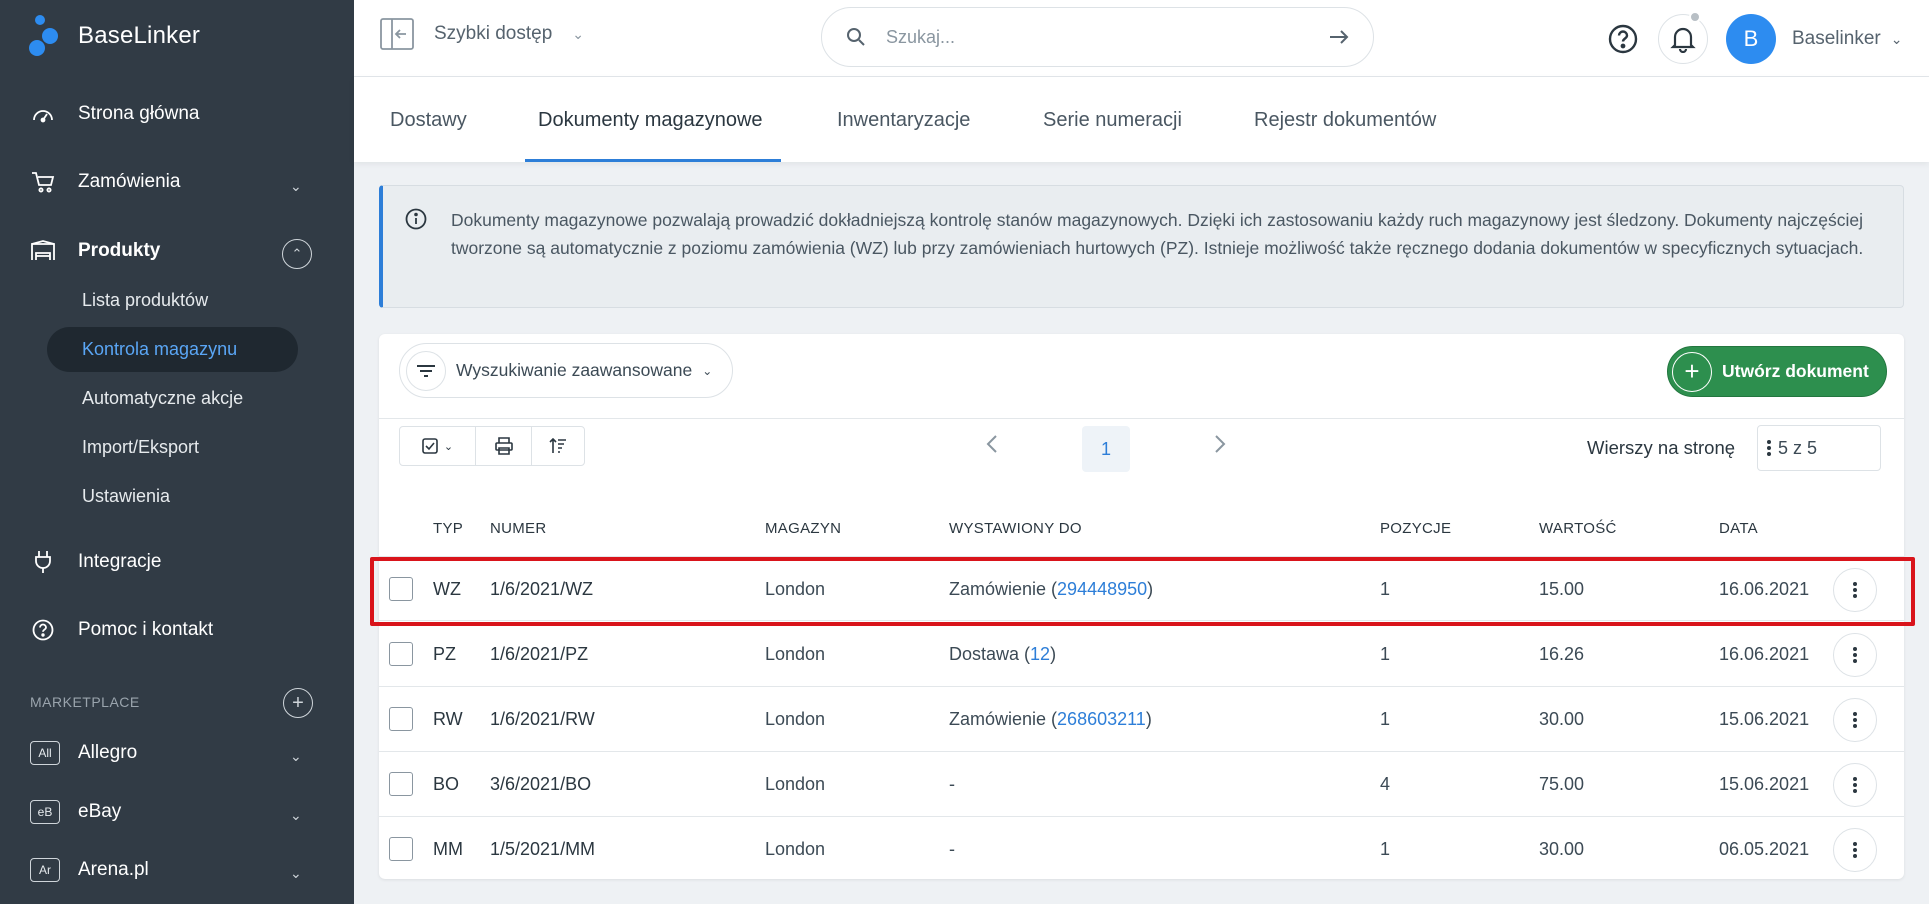 This screenshot has height=904, width=1929. I want to click on help-icon, so click(43, 630).